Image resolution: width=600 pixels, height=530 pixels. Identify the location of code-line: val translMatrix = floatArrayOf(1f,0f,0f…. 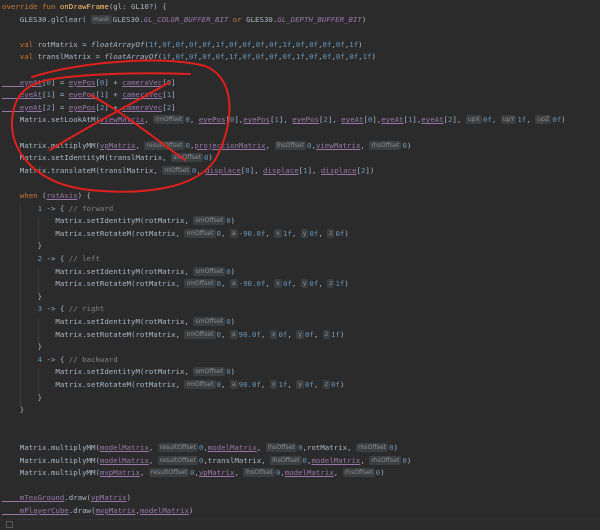
(189, 56).